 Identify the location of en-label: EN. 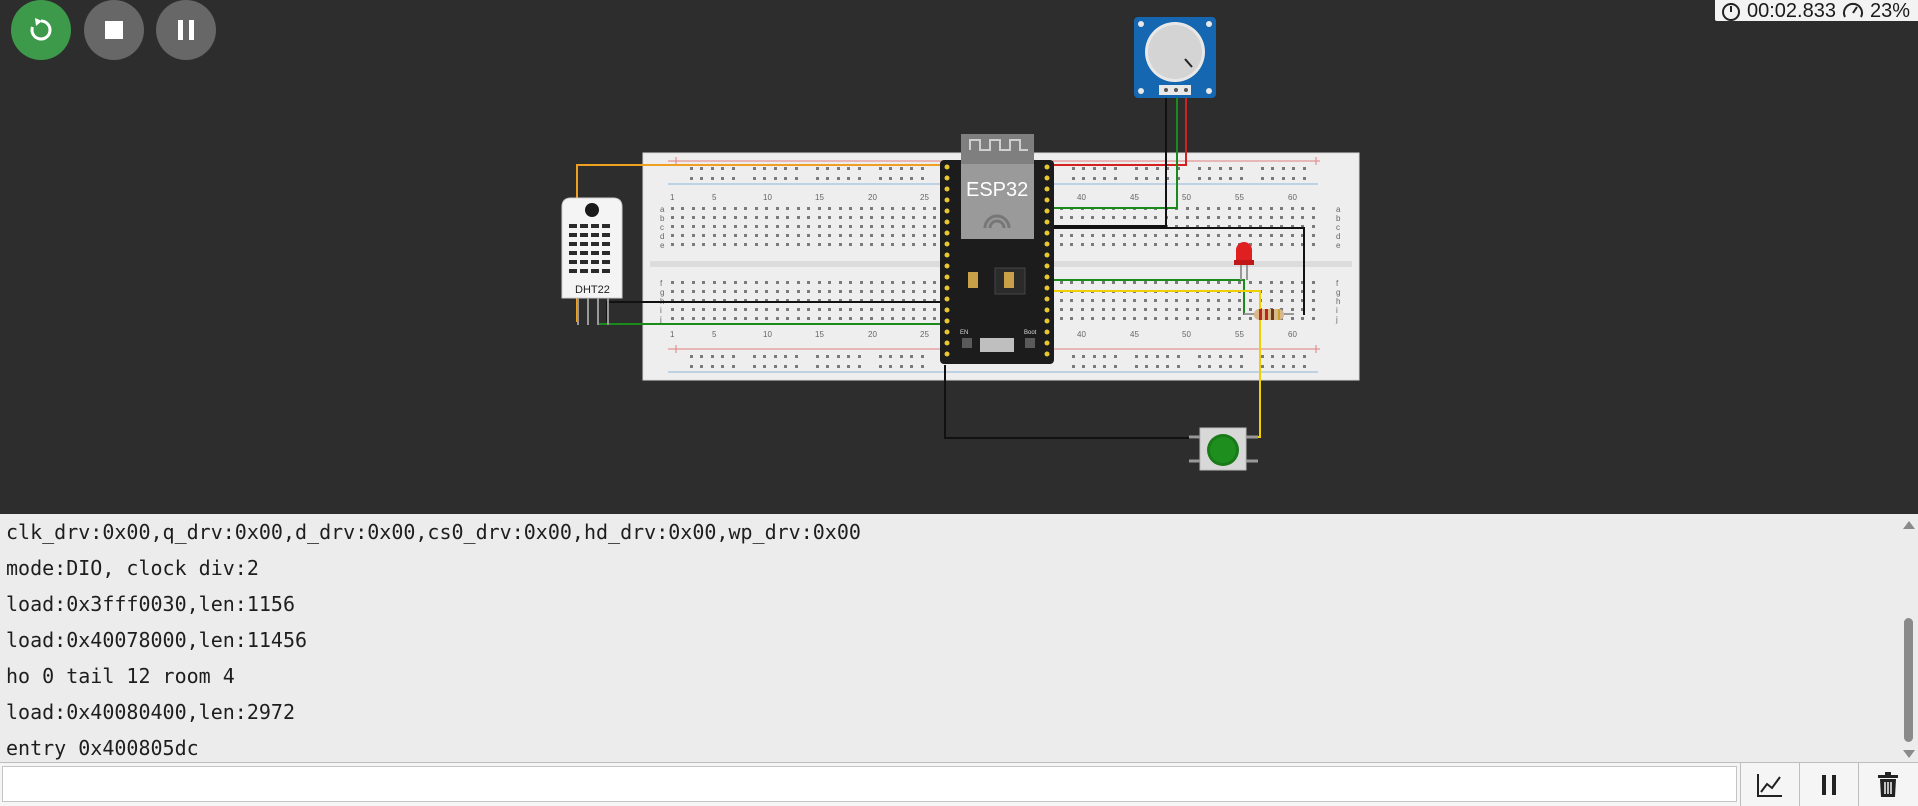
(964, 333).